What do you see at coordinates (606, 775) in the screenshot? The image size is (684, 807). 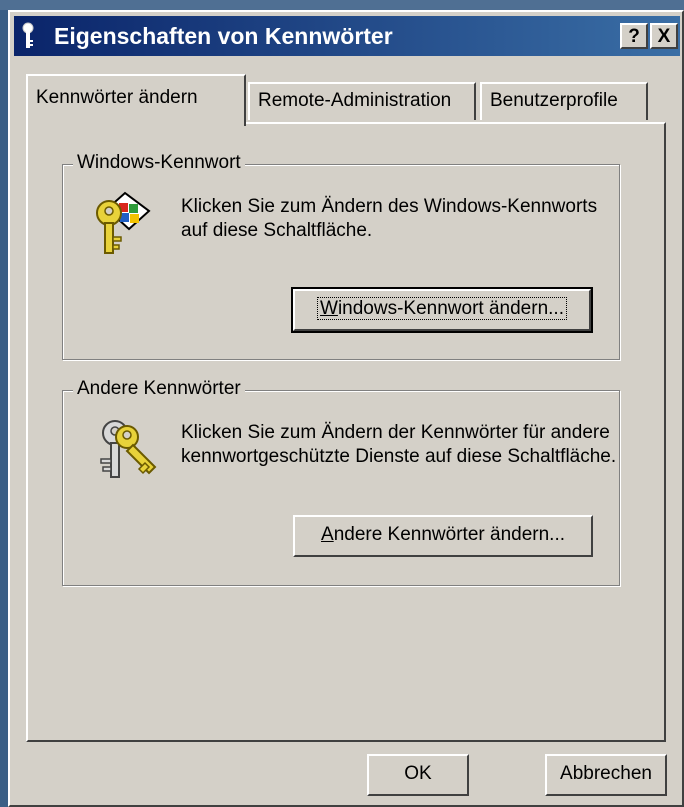 I see `cancel-button: Abbrechen` at bounding box center [606, 775].